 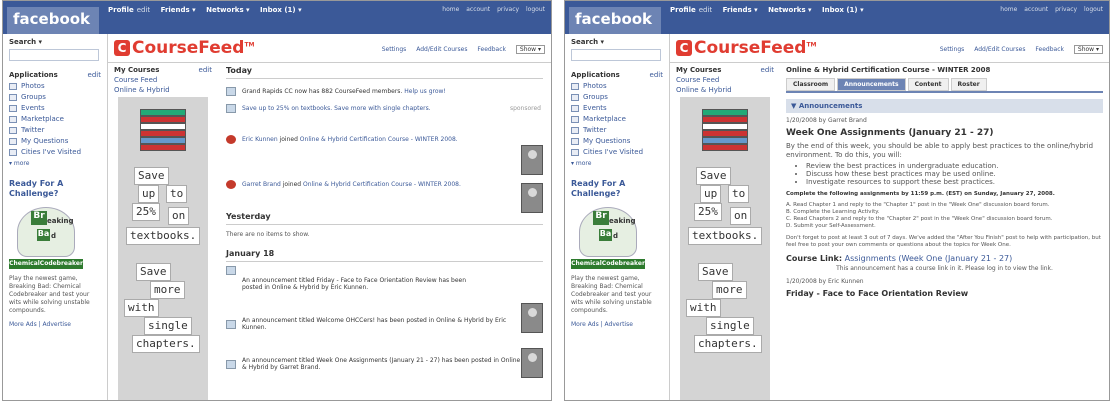 I want to click on ad-word: 25%, so click(x=146, y=212).